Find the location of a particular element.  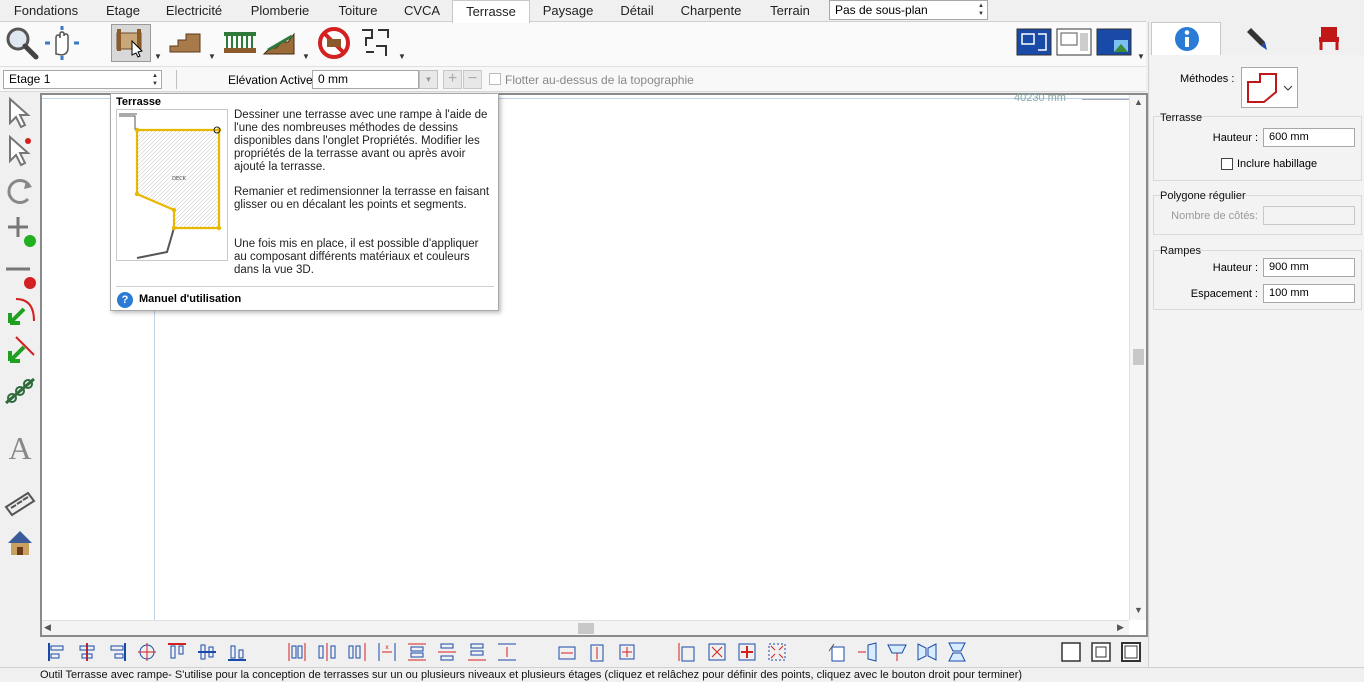

align-bottom-icon is located at coordinates (237, 652).